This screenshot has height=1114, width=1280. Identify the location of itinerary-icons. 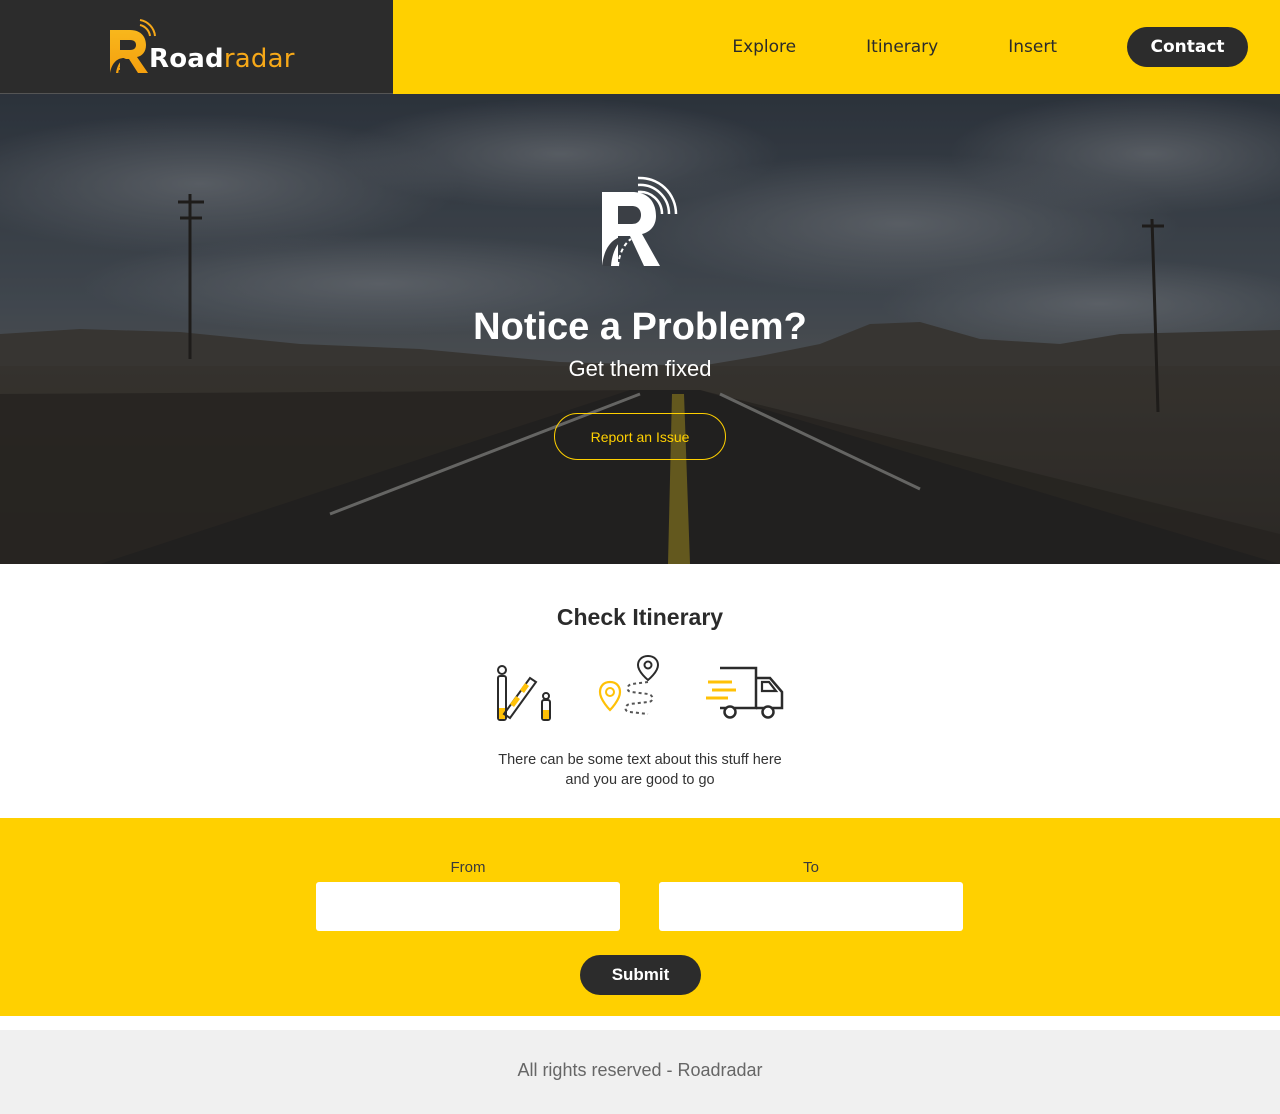
(640, 689).